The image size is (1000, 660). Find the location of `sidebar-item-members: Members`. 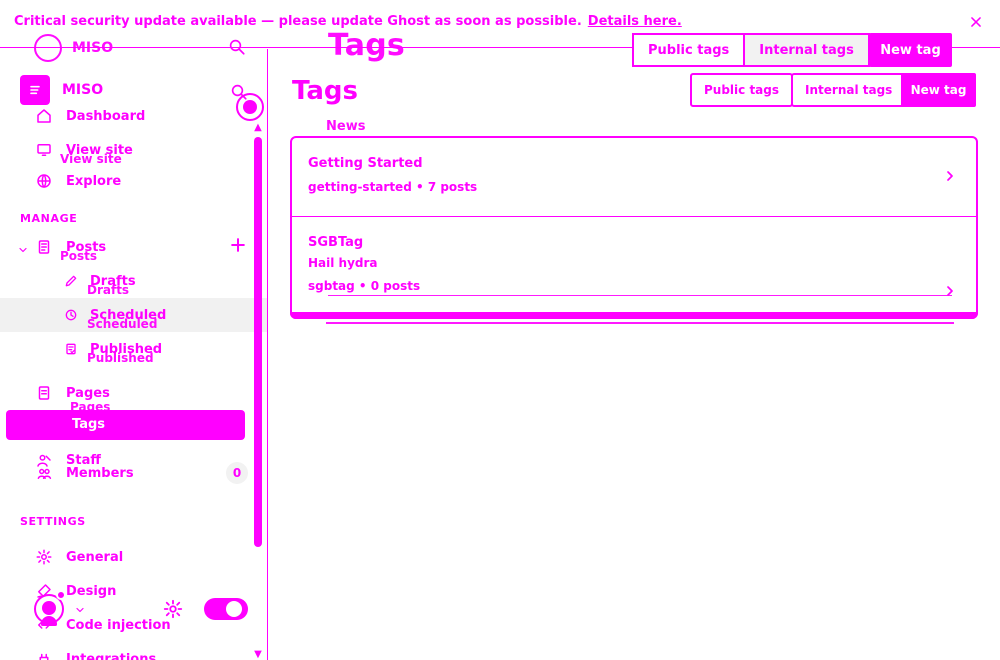

sidebar-item-members: Members is located at coordinates (84, 473).